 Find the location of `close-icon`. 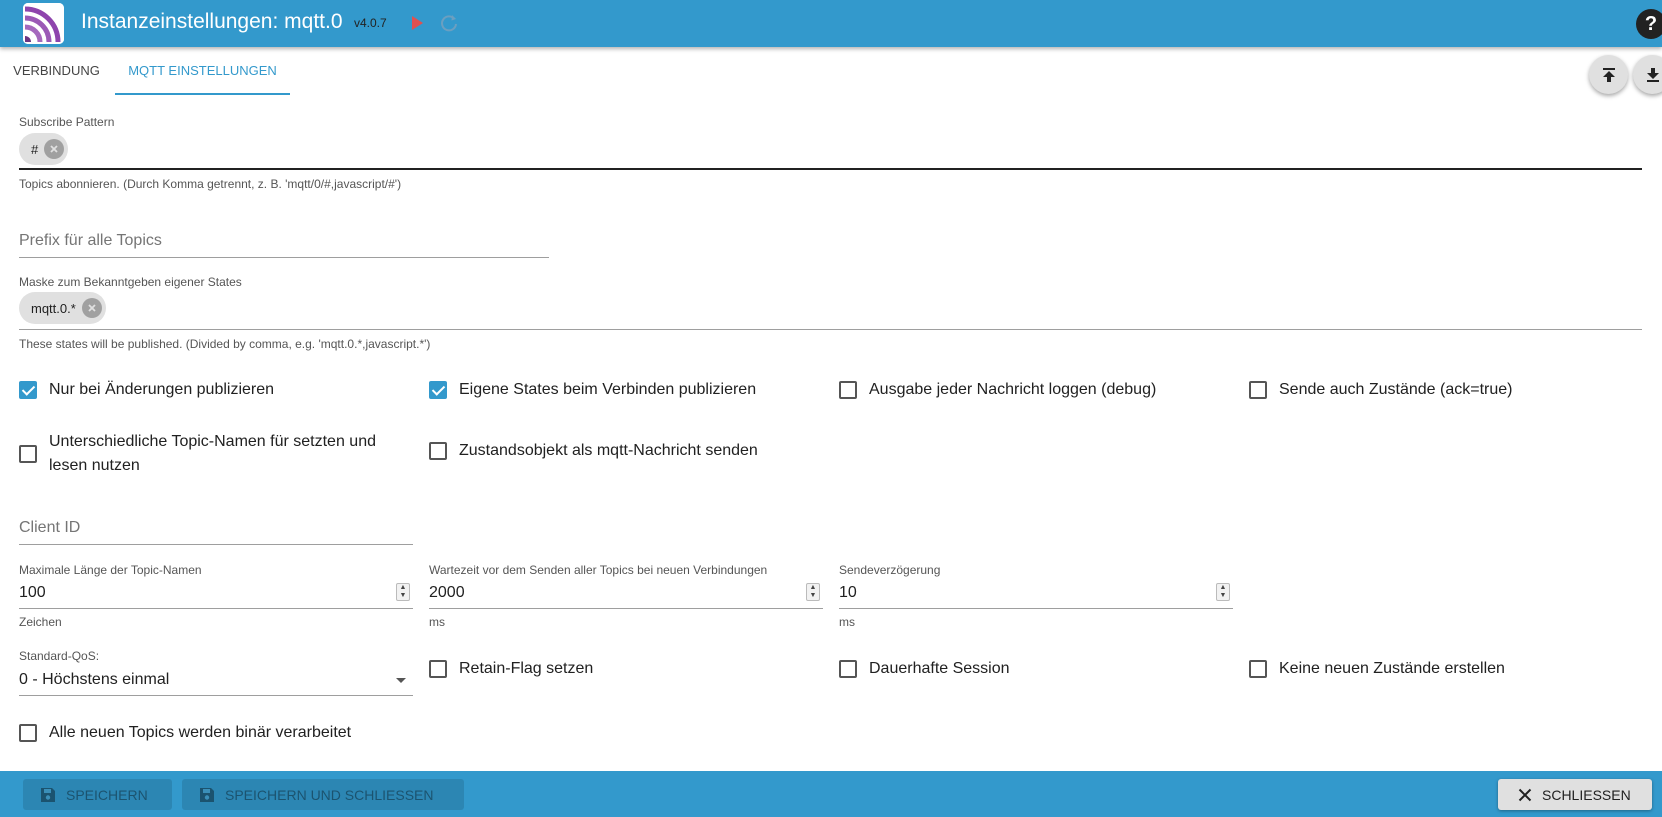

close-icon is located at coordinates (1525, 794).